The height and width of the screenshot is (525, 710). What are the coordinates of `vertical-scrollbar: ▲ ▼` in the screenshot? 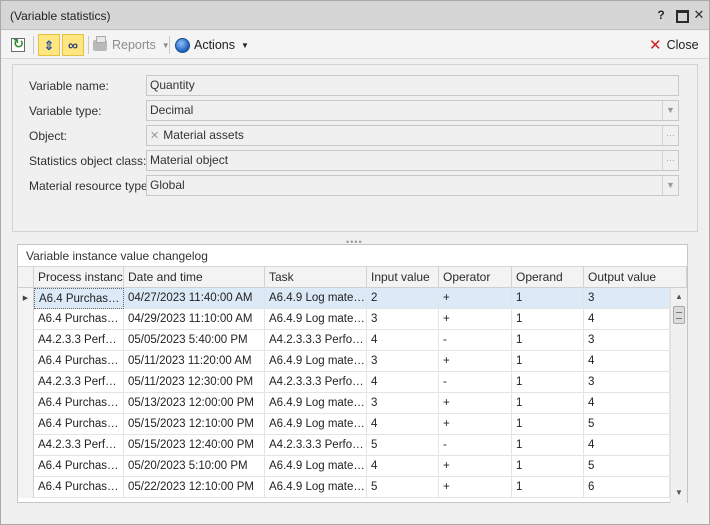 It's located at (678, 395).